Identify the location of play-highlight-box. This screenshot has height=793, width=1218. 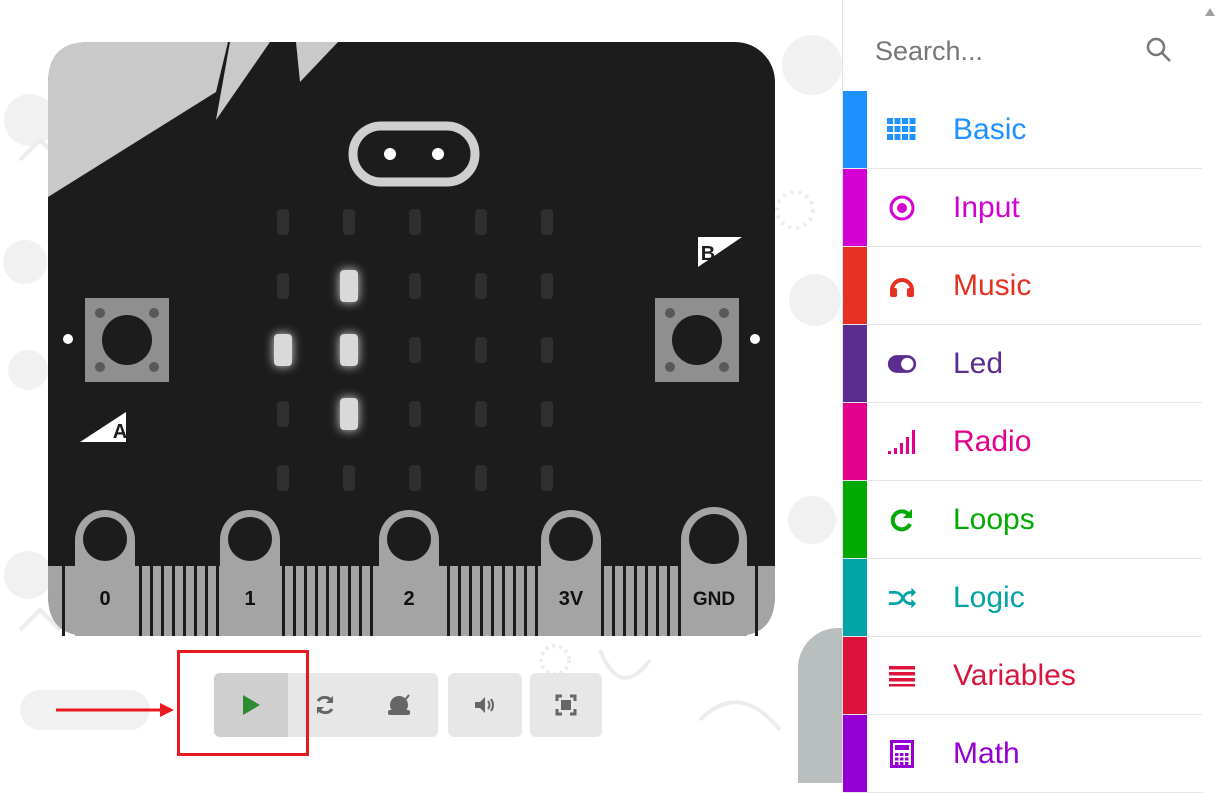
(243, 703).